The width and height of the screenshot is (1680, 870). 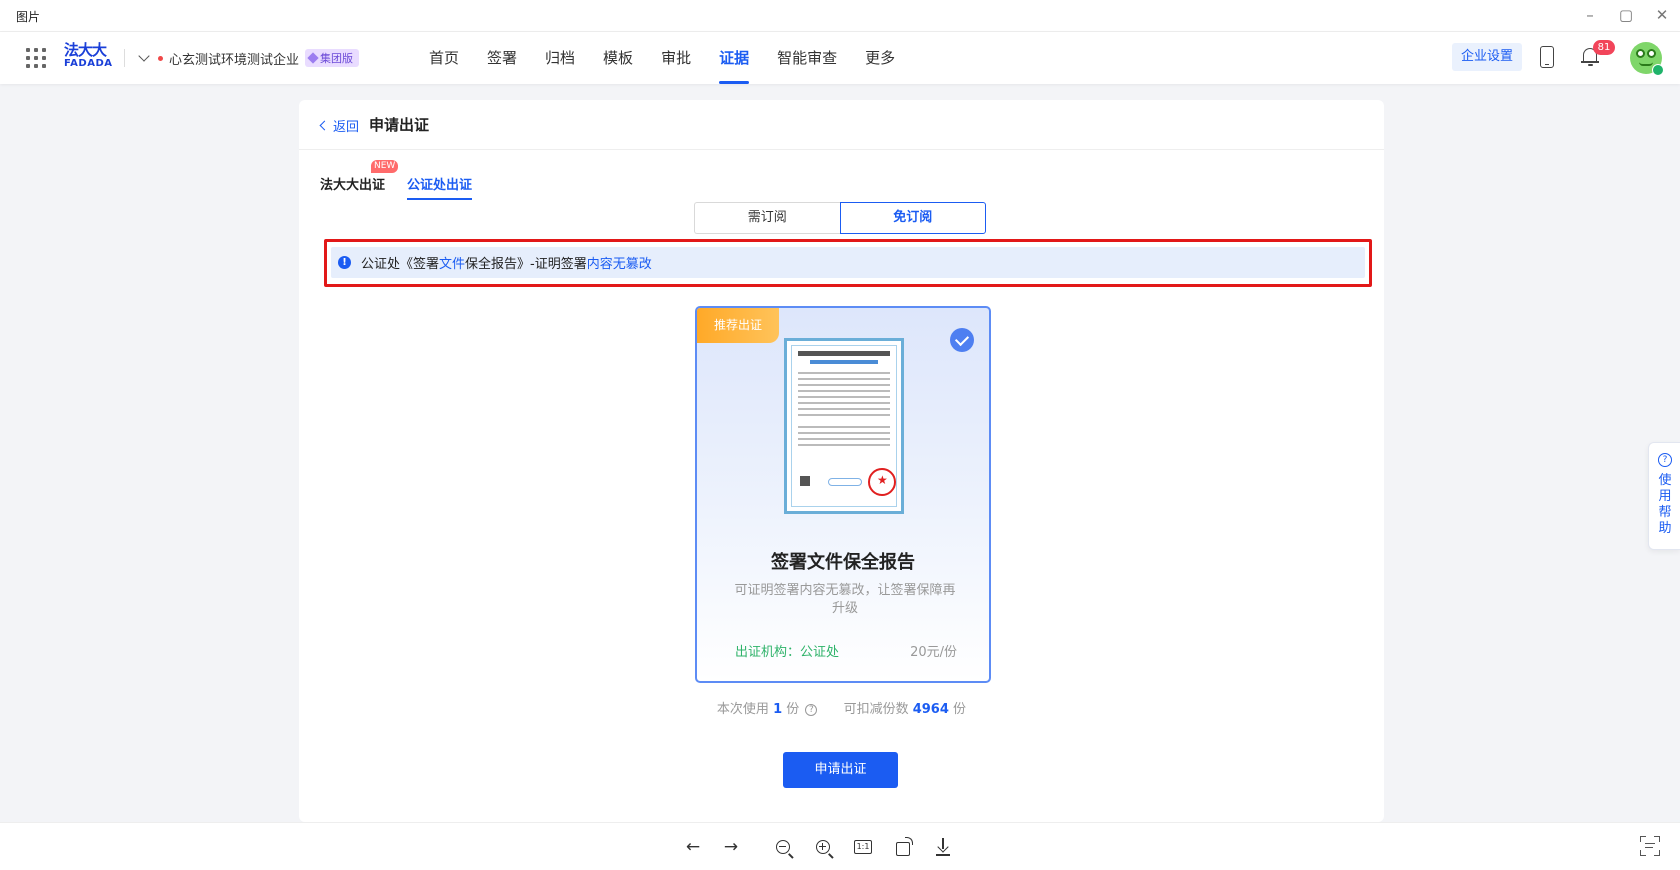 I want to click on nav-smart-review: 智能审查, so click(x=807, y=58).